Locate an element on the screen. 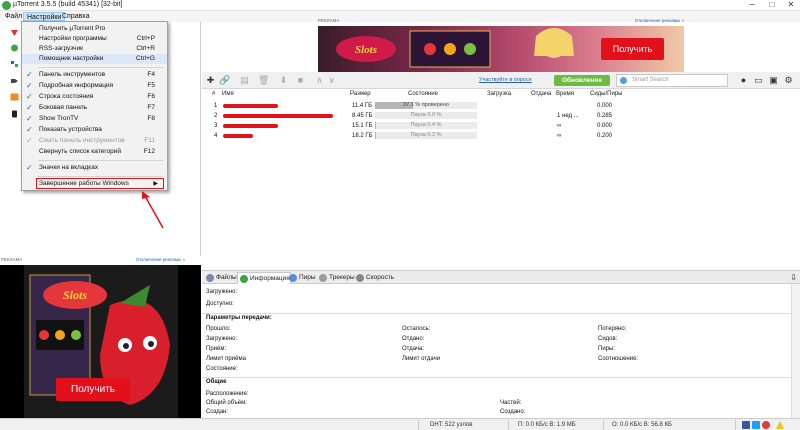 This screenshot has height=430, width=800. chat-icon: ▭ is located at coordinates (758, 80).